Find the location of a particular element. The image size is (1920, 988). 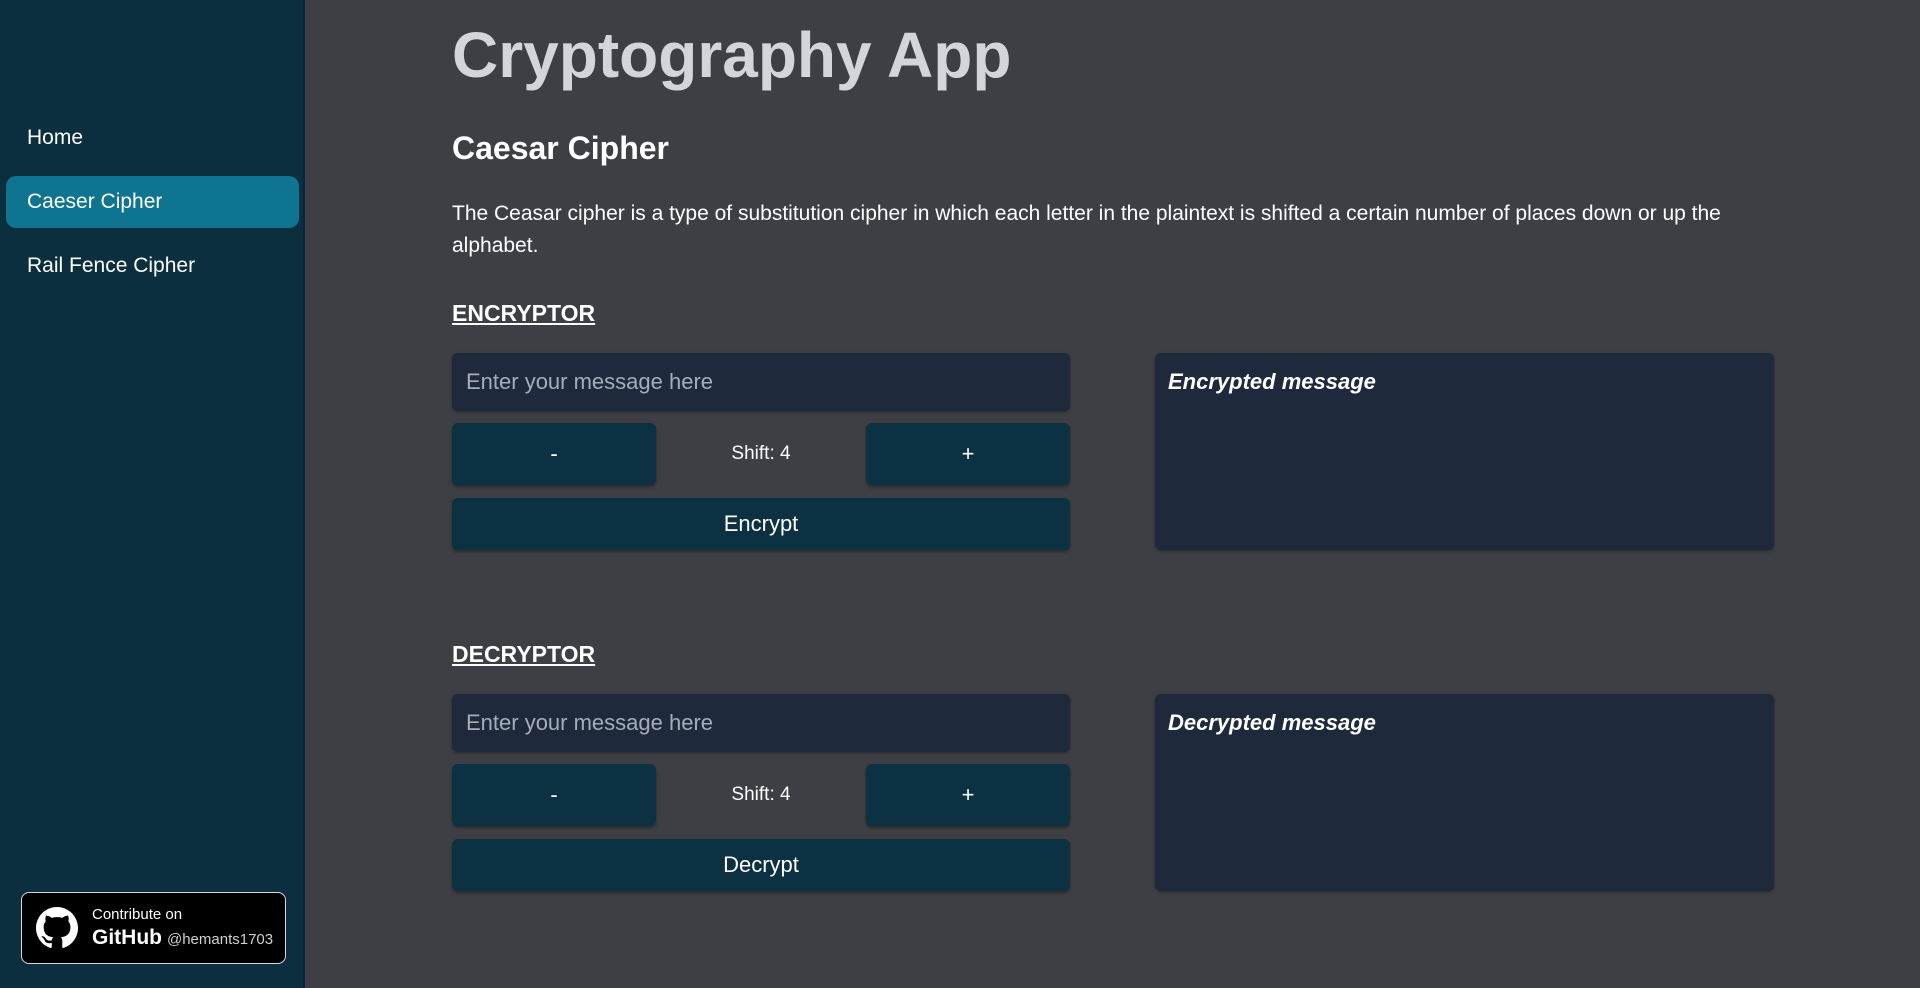

github-octocat-icon is located at coordinates (57, 927).